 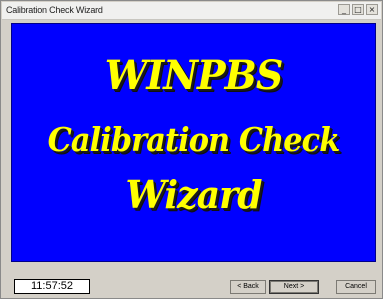 What do you see at coordinates (194, 75) in the screenshot?
I see `splash-title-winpbs: WINPBS` at bounding box center [194, 75].